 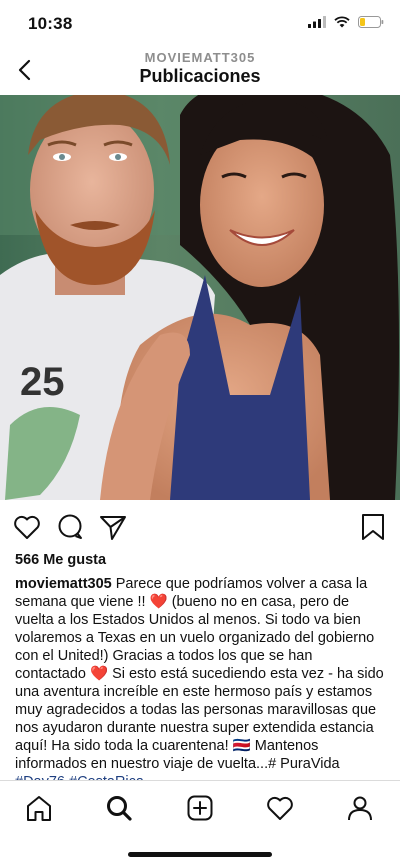 I want to click on page-title: Publicaciones, so click(x=200, y=76).